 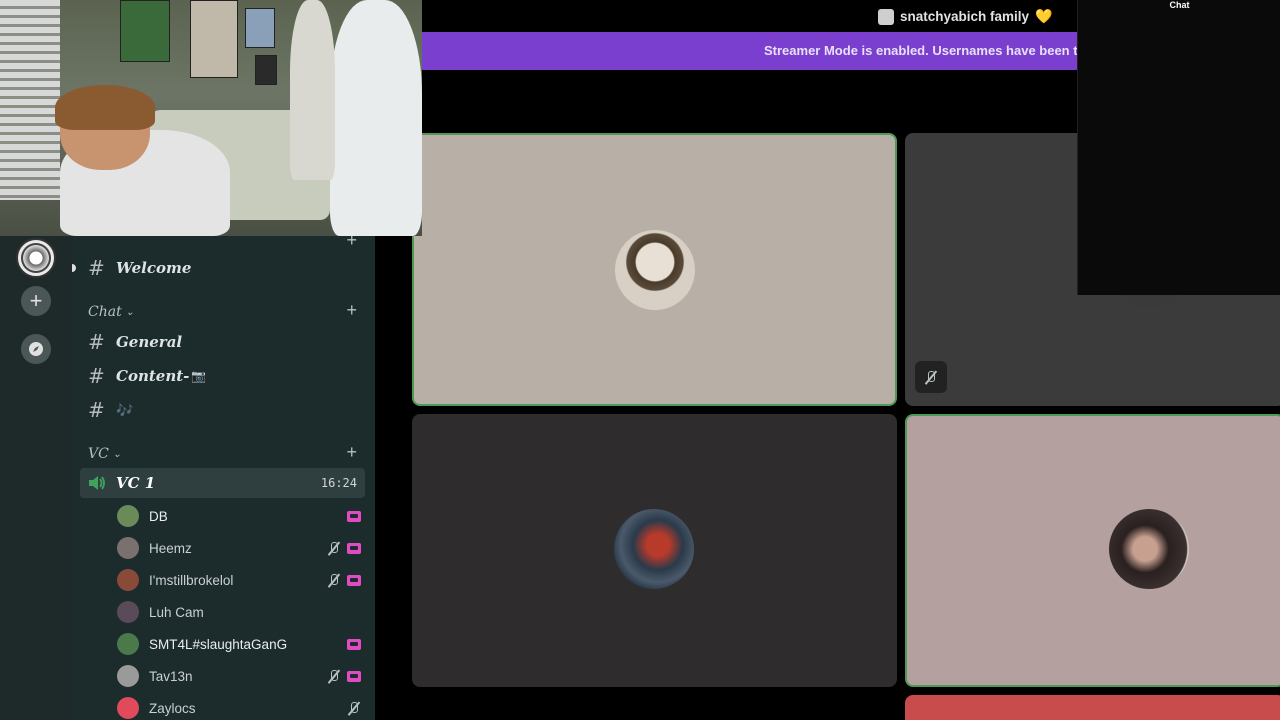 What do you see at coordinates (36, 301) in the screenshot?
I see `add-server-icon: +` at bounding box center [36, 301].